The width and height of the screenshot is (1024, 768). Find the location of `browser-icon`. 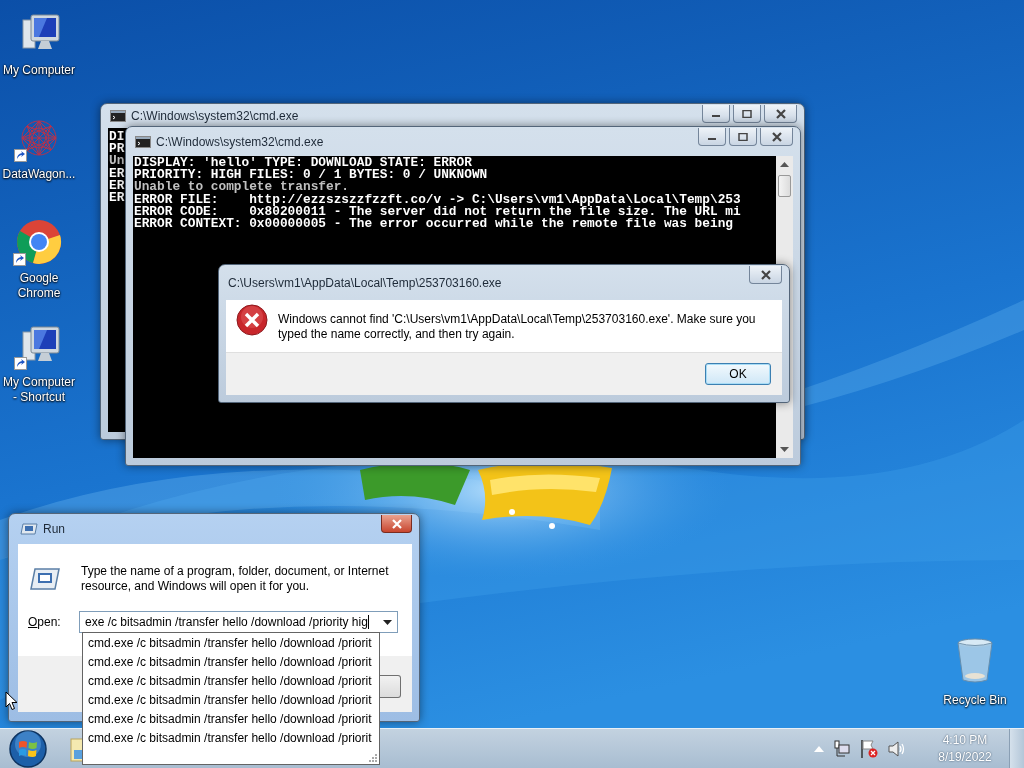

browser-icon is located at coordinates (39, 242).